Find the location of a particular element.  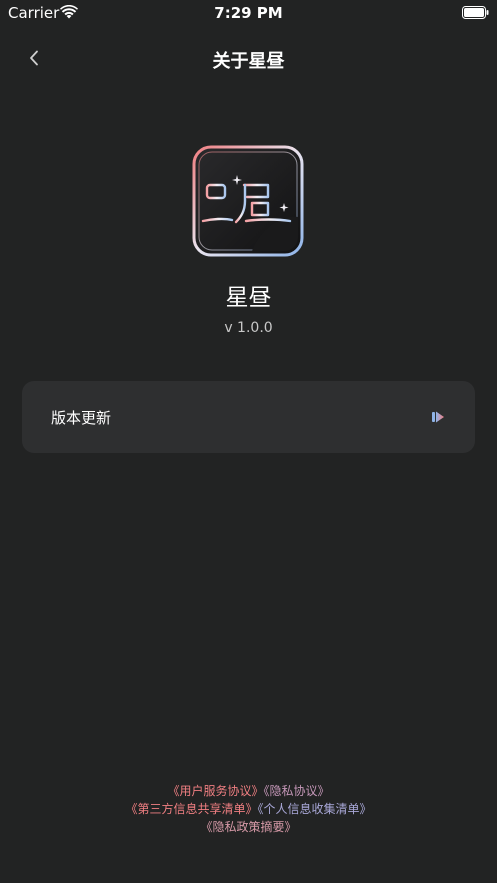

version-update-item: 版本更新 is located at coordinates (248, 417).